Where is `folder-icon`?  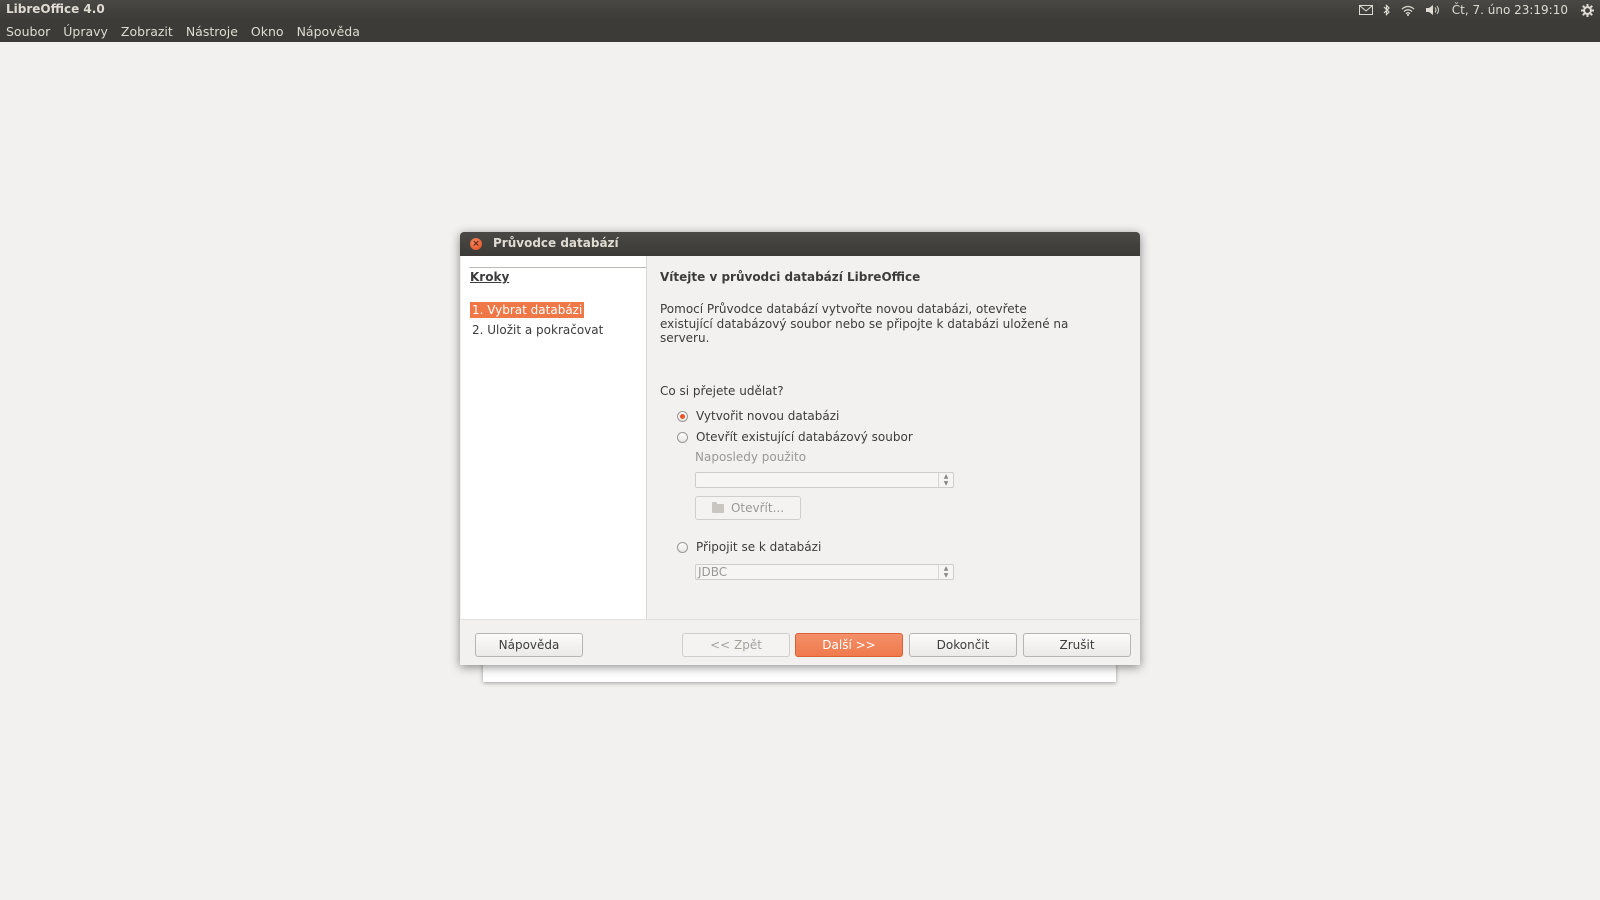
folder-icon is located at coordinates (717, 507).